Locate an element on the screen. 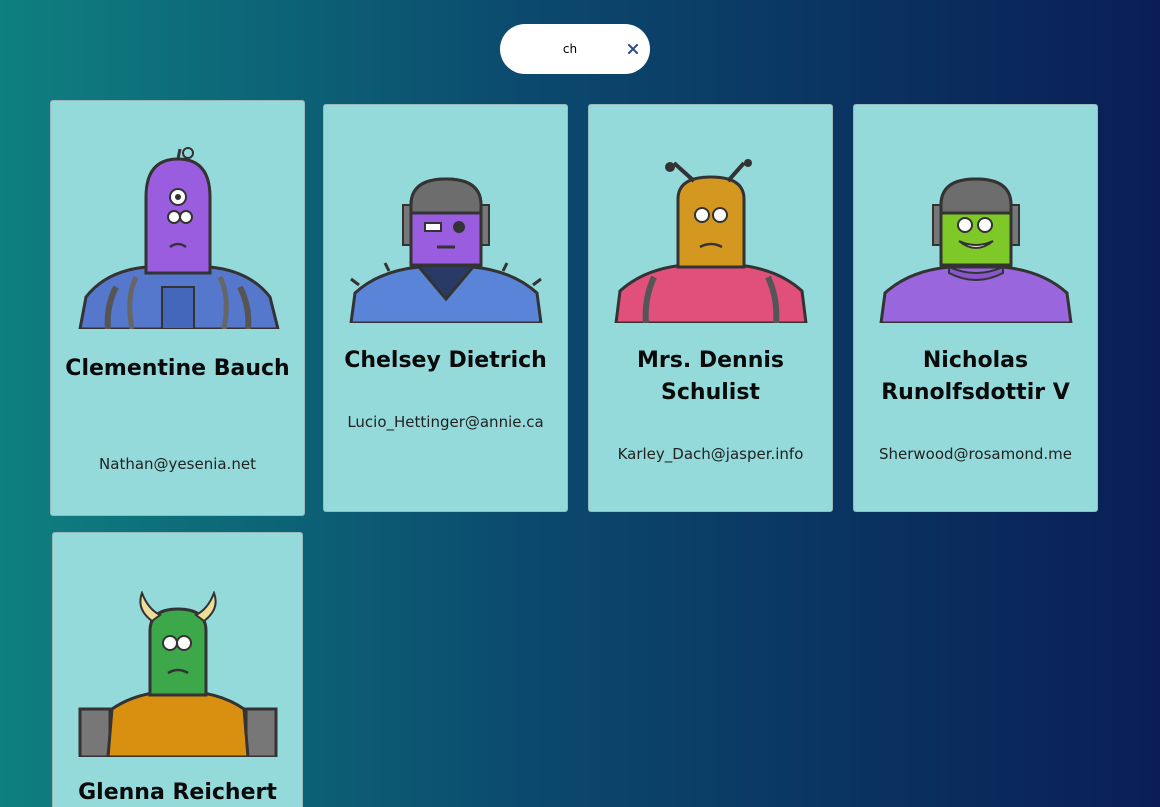  robot-card: Clementine Bauch Nathan@yesenia.net is located at coordinates (177, 308).